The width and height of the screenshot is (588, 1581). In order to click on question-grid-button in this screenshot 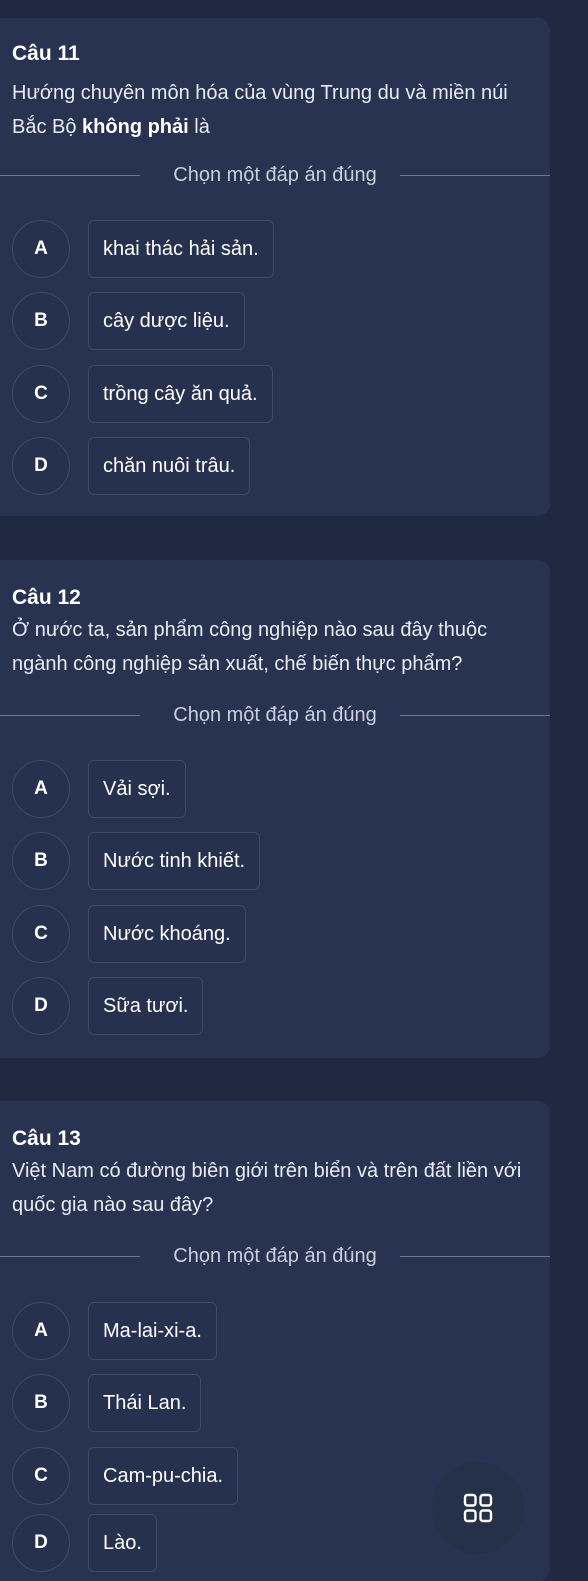, I will do `click(478, 1508)`.